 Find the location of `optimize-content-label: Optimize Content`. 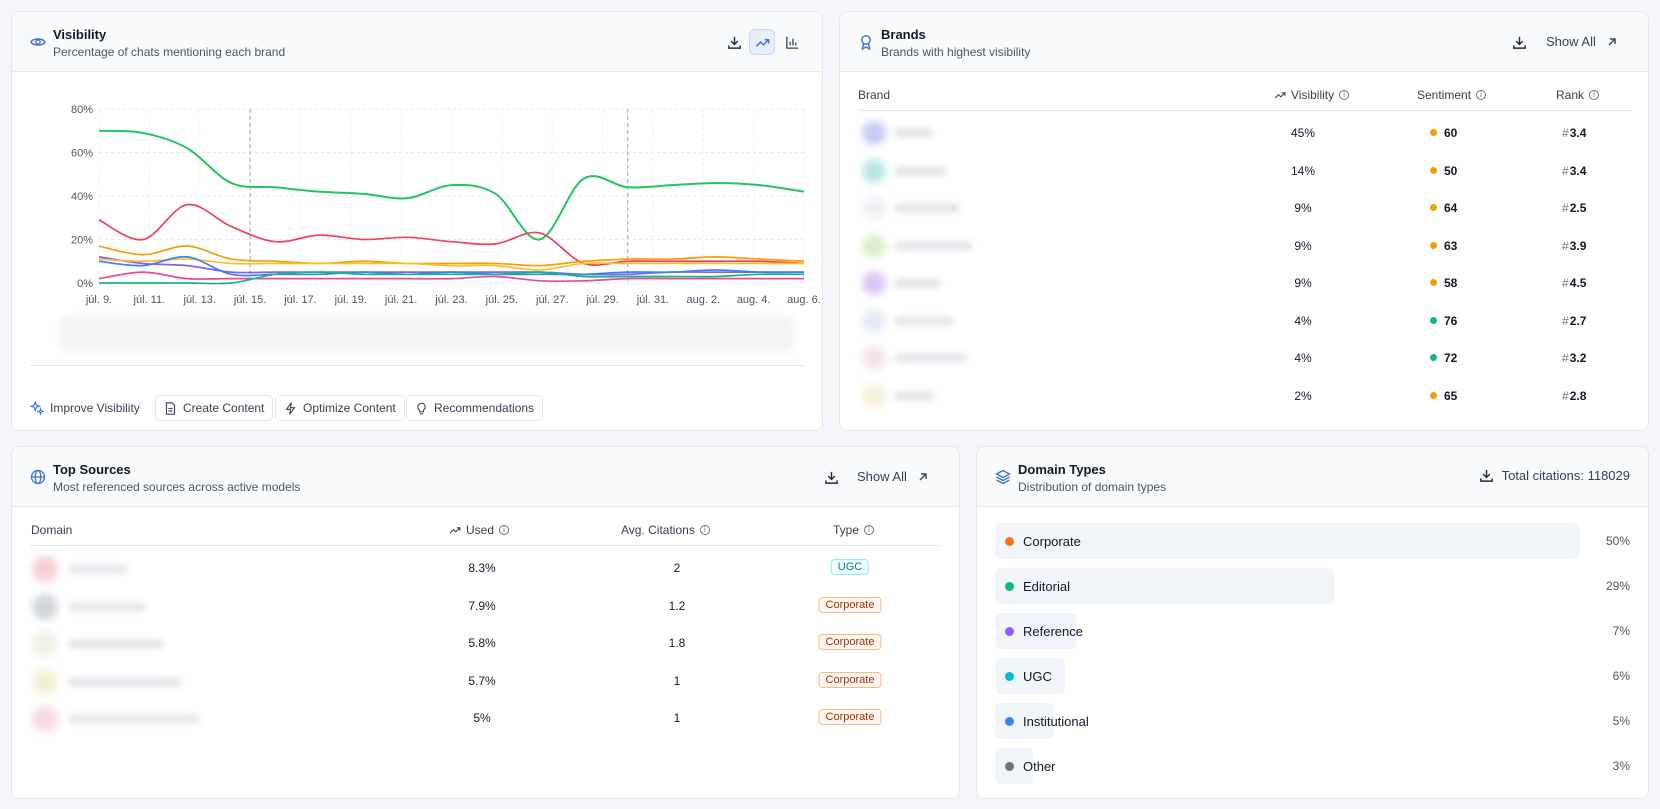

optimize-content-label: Optimize Content is located at coordinates (349, 408).